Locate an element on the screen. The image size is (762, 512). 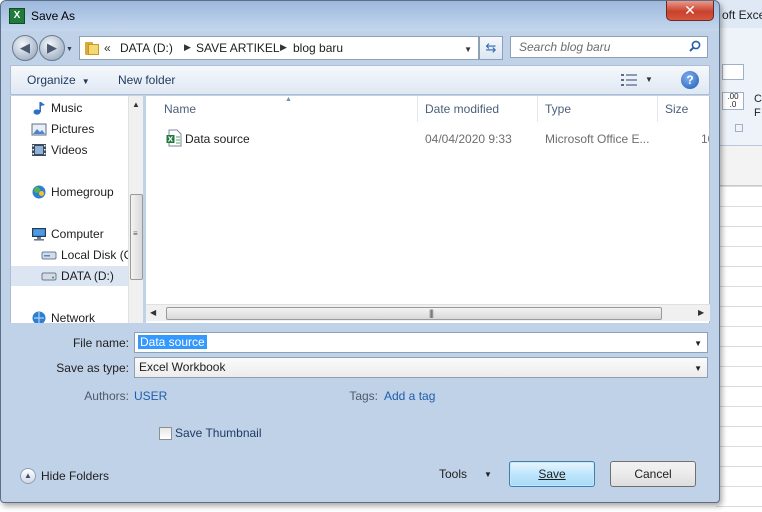
breadcrumb-blog-baru: blog baru is located at coordinates (318, 48).